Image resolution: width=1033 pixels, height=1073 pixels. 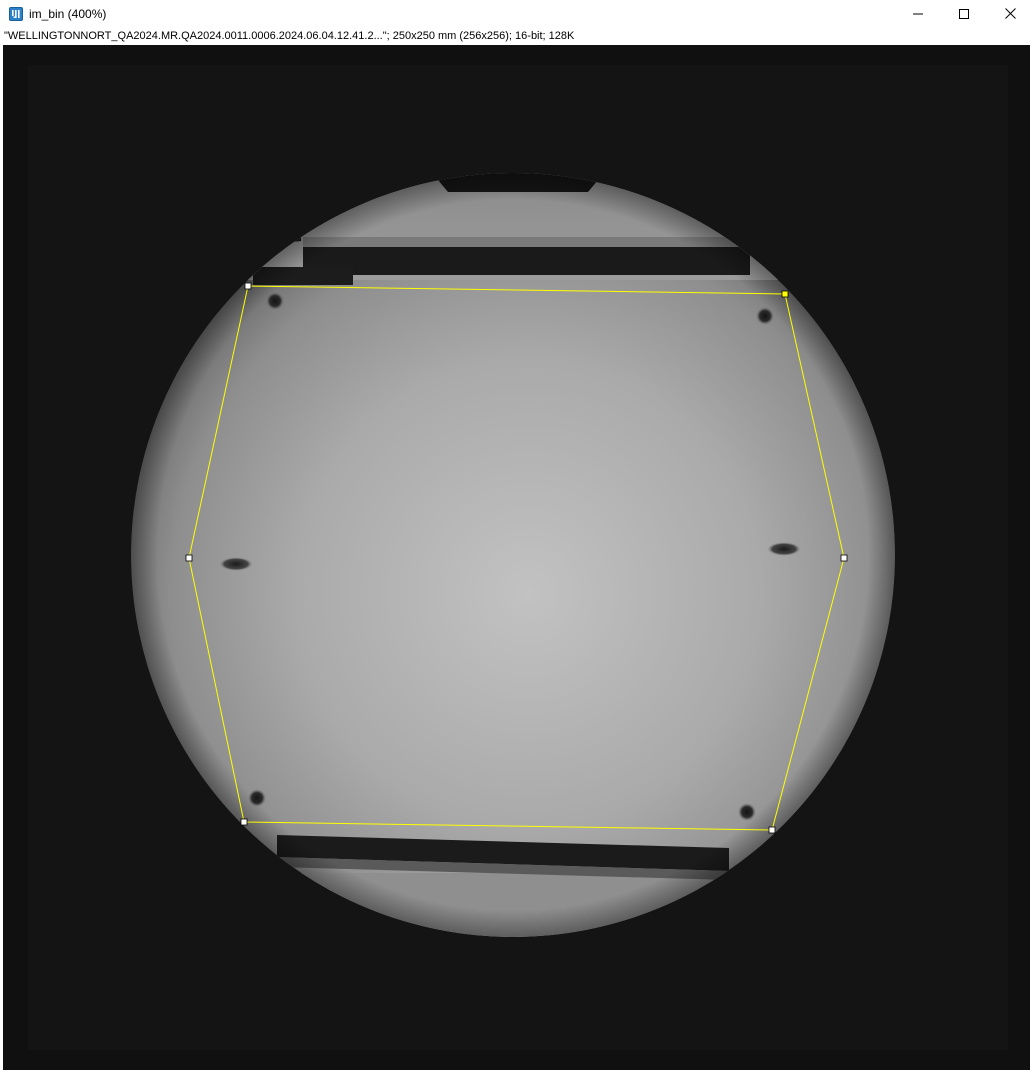 I want to click on maximize-icon, so click(x=964, y=15).